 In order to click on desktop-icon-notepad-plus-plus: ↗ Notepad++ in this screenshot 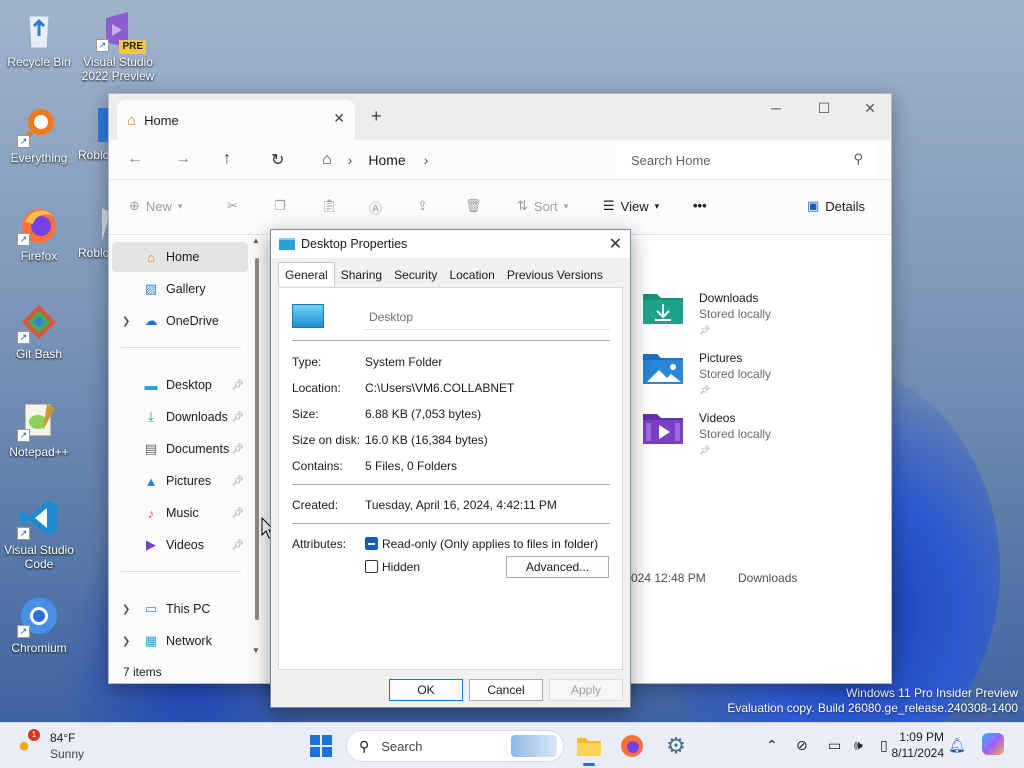, I will do `click(39, 428)`.